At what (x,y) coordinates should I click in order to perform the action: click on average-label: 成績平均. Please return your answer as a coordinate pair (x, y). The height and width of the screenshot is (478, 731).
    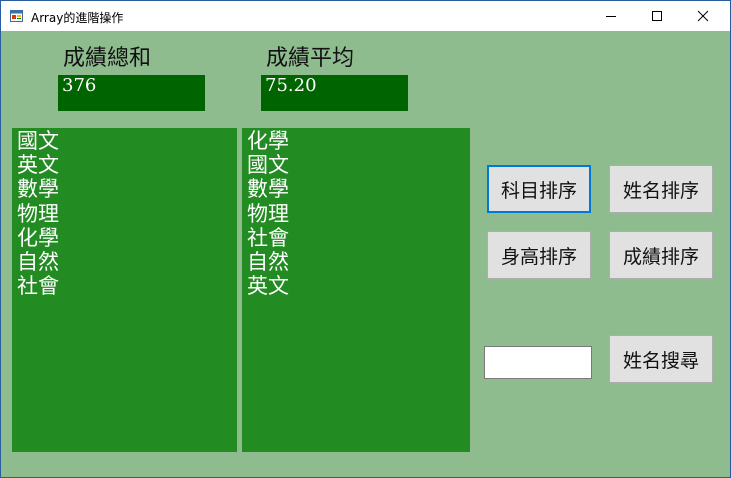
    Looking at the image, I should click on (310, 58).